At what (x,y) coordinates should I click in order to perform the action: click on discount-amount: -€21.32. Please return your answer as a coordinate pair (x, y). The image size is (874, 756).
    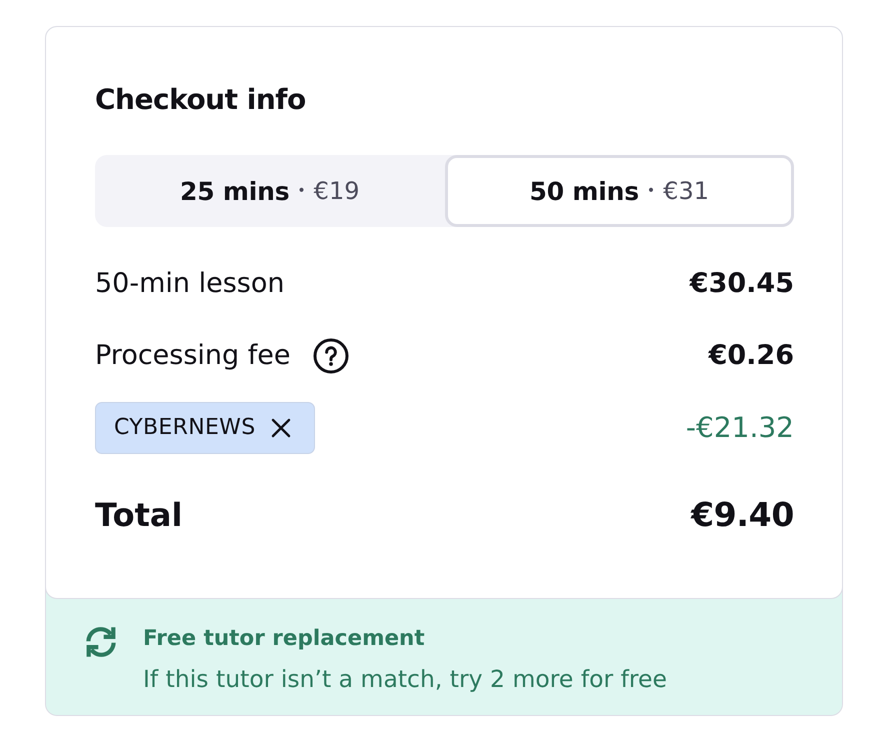
    Looking at the image, I should click on (740, 428).